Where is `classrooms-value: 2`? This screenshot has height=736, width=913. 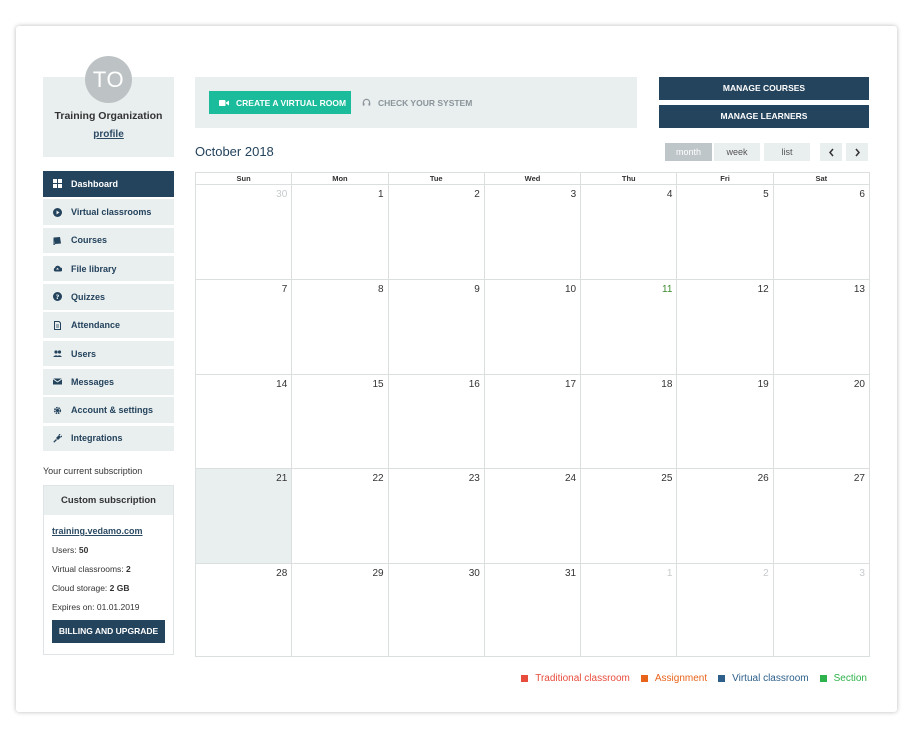 classrooms-value: 2 is located at coordinates (128, 569).